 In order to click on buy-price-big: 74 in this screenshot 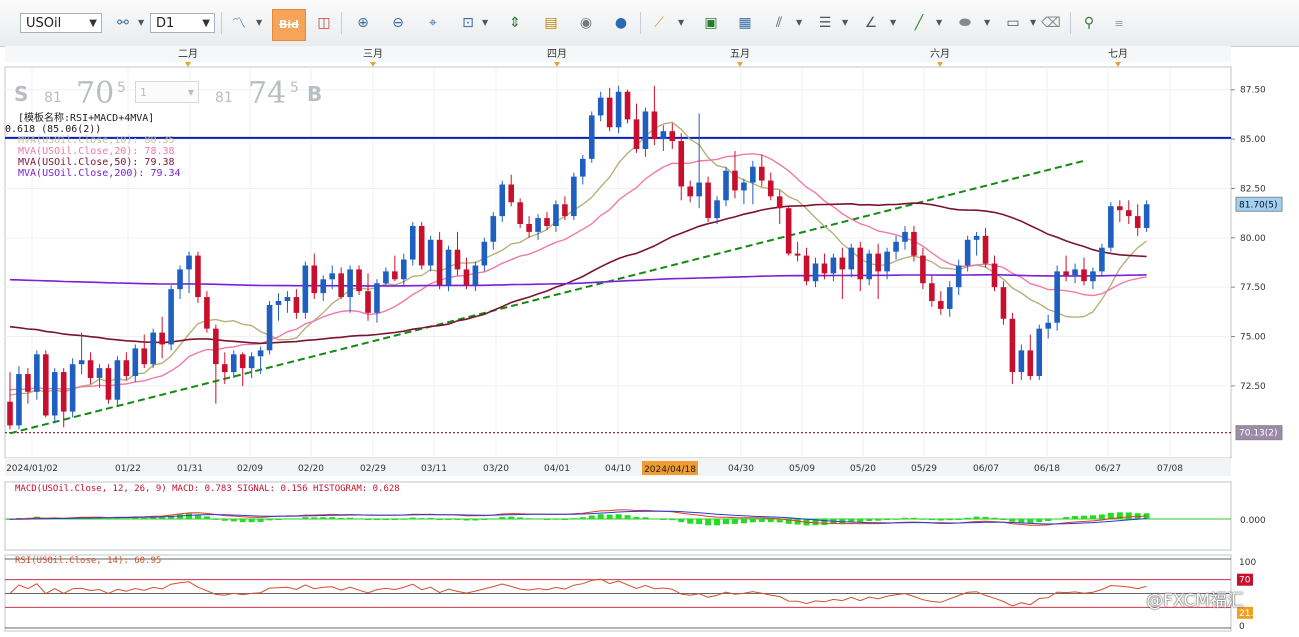, I will do `click(267, 93)`.